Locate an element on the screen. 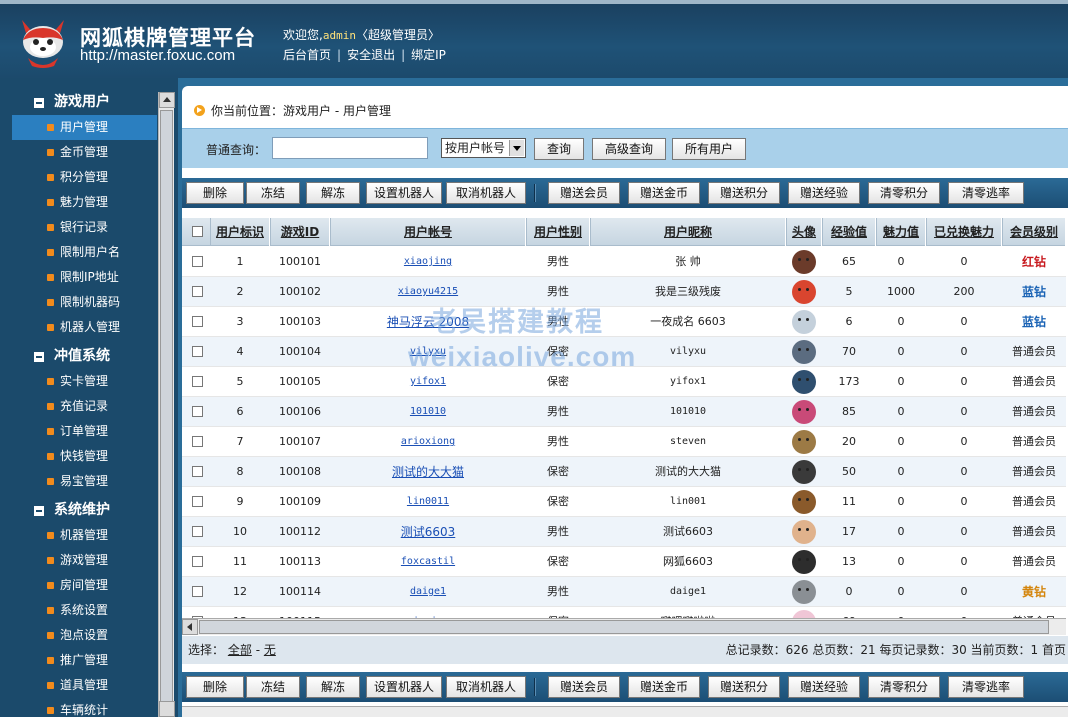  table-row: 2 100102 xiaoyu4215 男性 我是三级残废 5 1000 200 蓝钻 is located at coordinates (624, 292).